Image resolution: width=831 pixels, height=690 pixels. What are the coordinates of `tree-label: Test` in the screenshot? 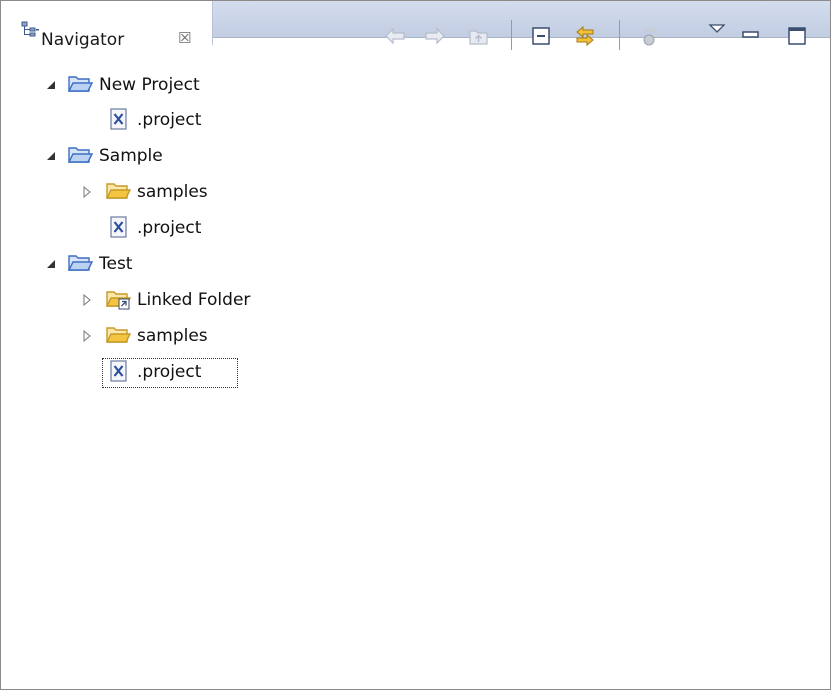 It's located at (116, 264).